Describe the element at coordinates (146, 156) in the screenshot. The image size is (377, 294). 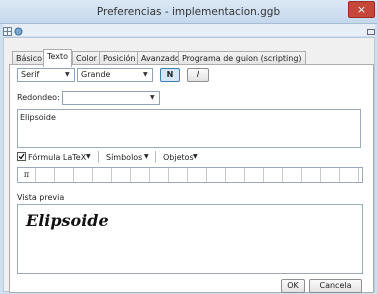
I see `symbols-dropdown-icon: ▼` at that location.